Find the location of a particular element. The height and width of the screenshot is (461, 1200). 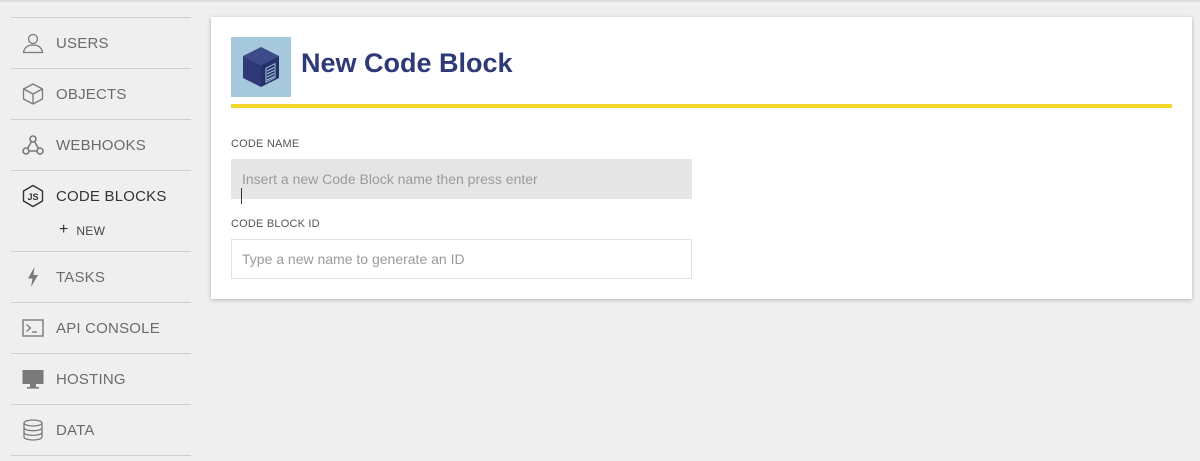

sidebar-item-objects: OBJECTS is located at coordinates (101, 93).